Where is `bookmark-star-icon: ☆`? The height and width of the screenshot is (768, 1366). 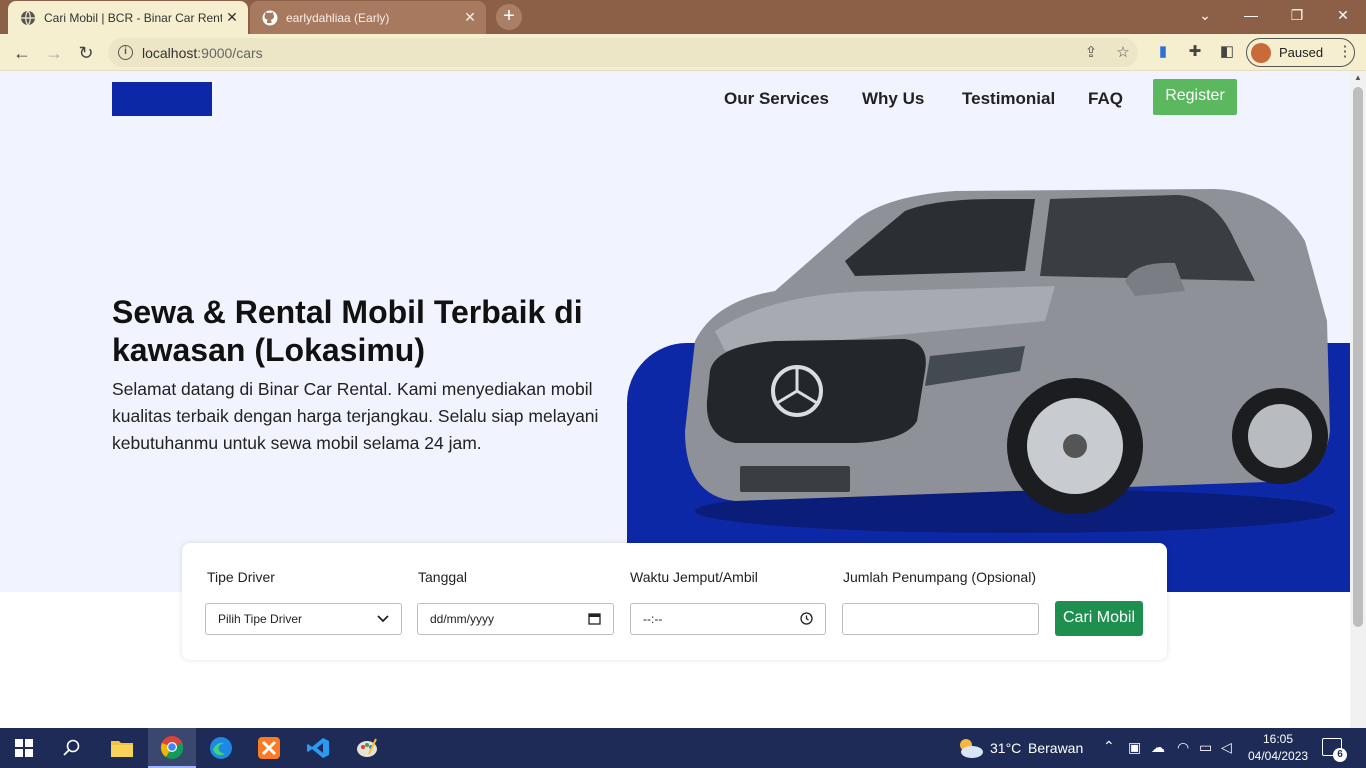 bookmark-star-icon: ☆ is located at coordinates (1123, 53).